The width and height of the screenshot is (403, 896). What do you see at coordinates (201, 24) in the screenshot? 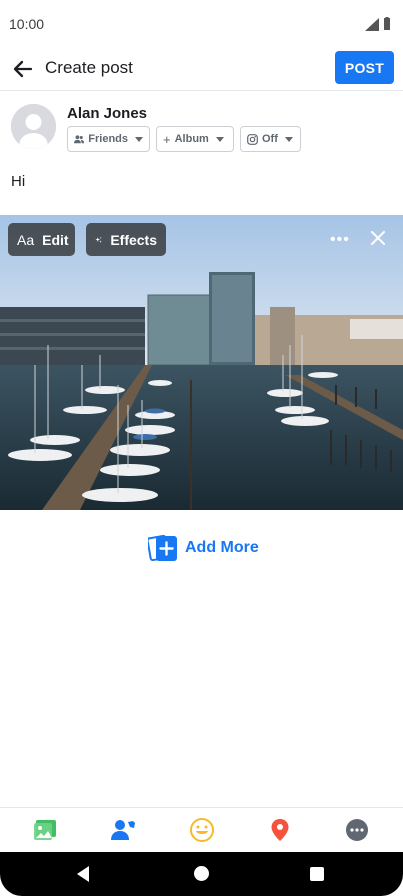
I see `status-bar: 10:00` at bounding box center [201, 24].